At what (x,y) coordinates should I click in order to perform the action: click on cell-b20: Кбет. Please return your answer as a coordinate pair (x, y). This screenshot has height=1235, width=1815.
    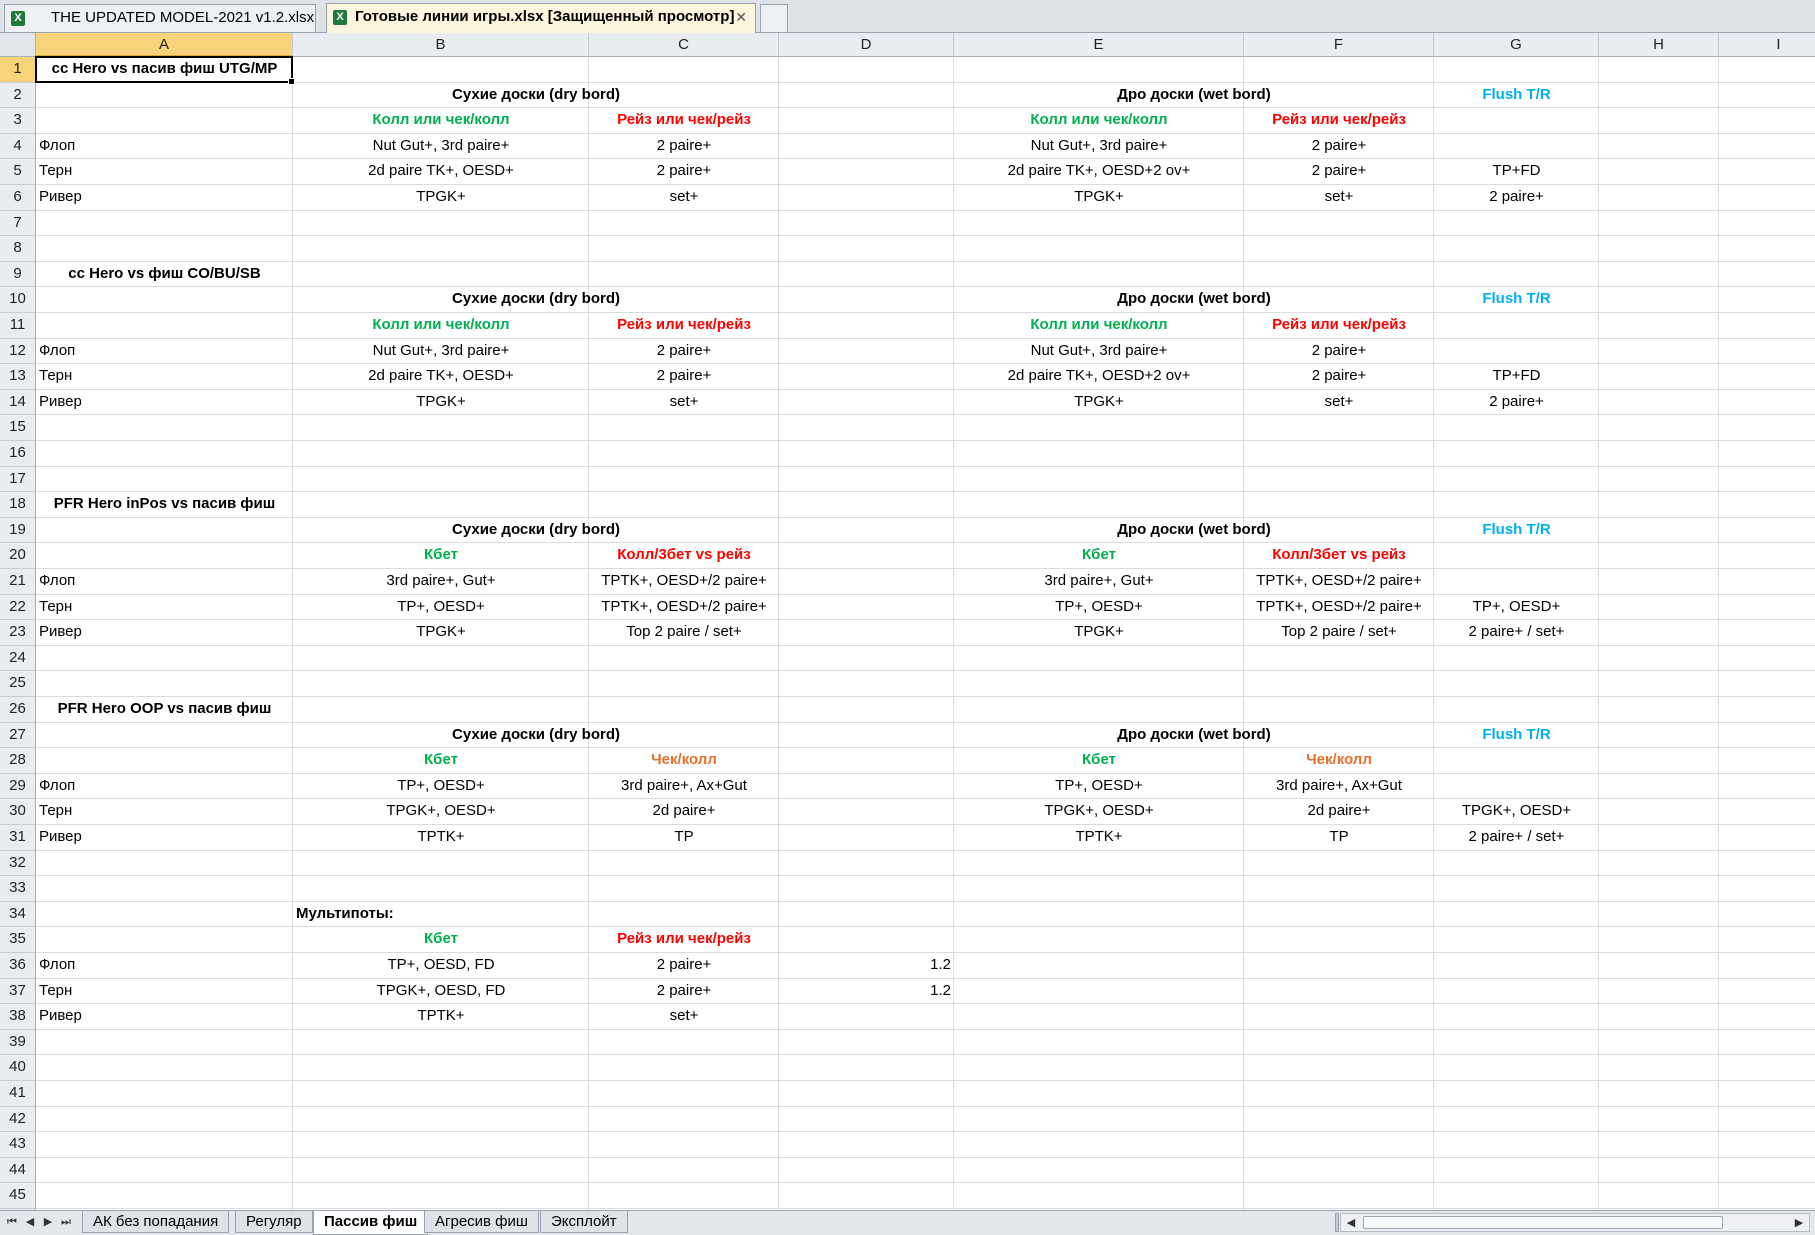
    Looking at the image, I should click on (441, 556).